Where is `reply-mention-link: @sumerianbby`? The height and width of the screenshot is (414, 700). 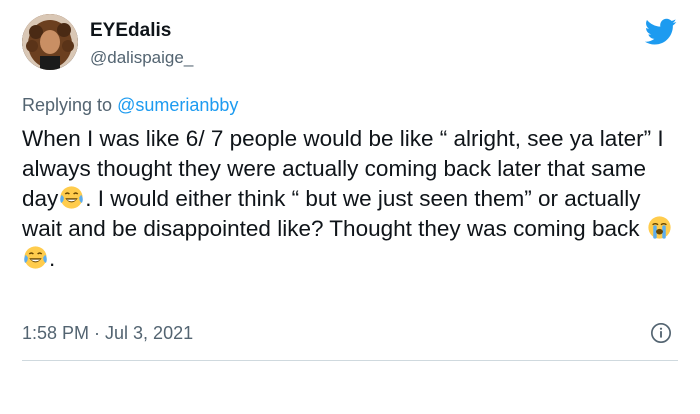
reply-mention-link: @sumerianbby is located at coordinates (177, 105).